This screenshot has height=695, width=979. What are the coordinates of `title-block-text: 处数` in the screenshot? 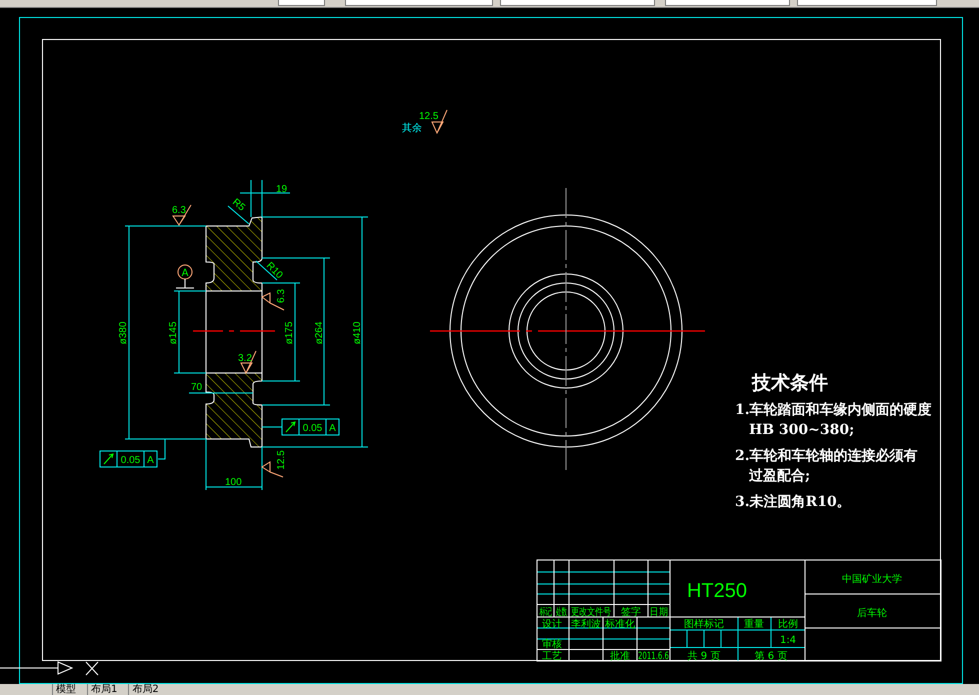 It's located at (561, 612).